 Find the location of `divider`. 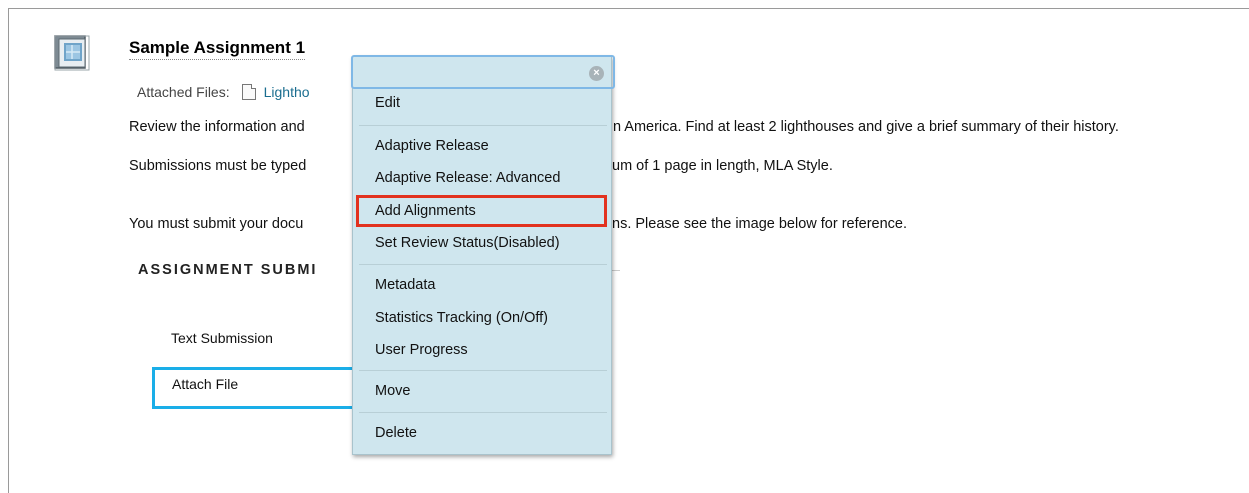

divider is located at coordinates (616, 270).